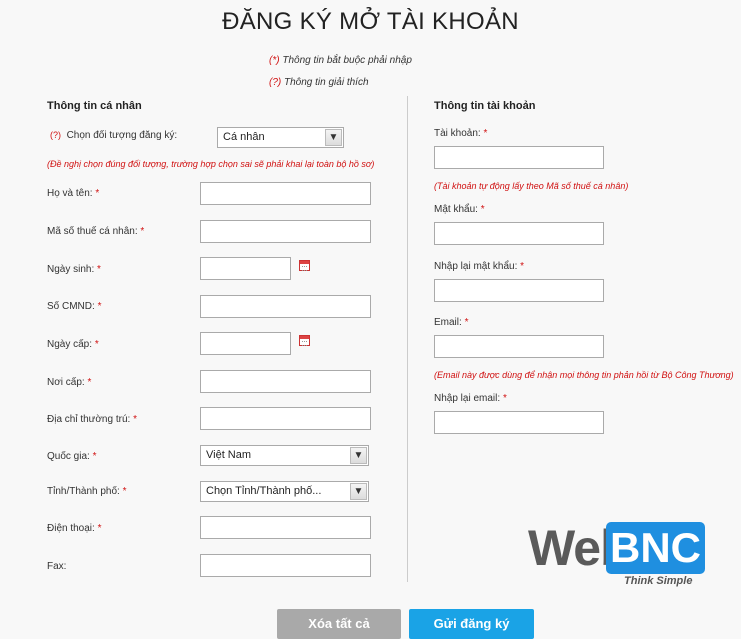 This screenshot has height=639, width=741. I want to click on username-label: Tài khoản: *, so click(460, 133).